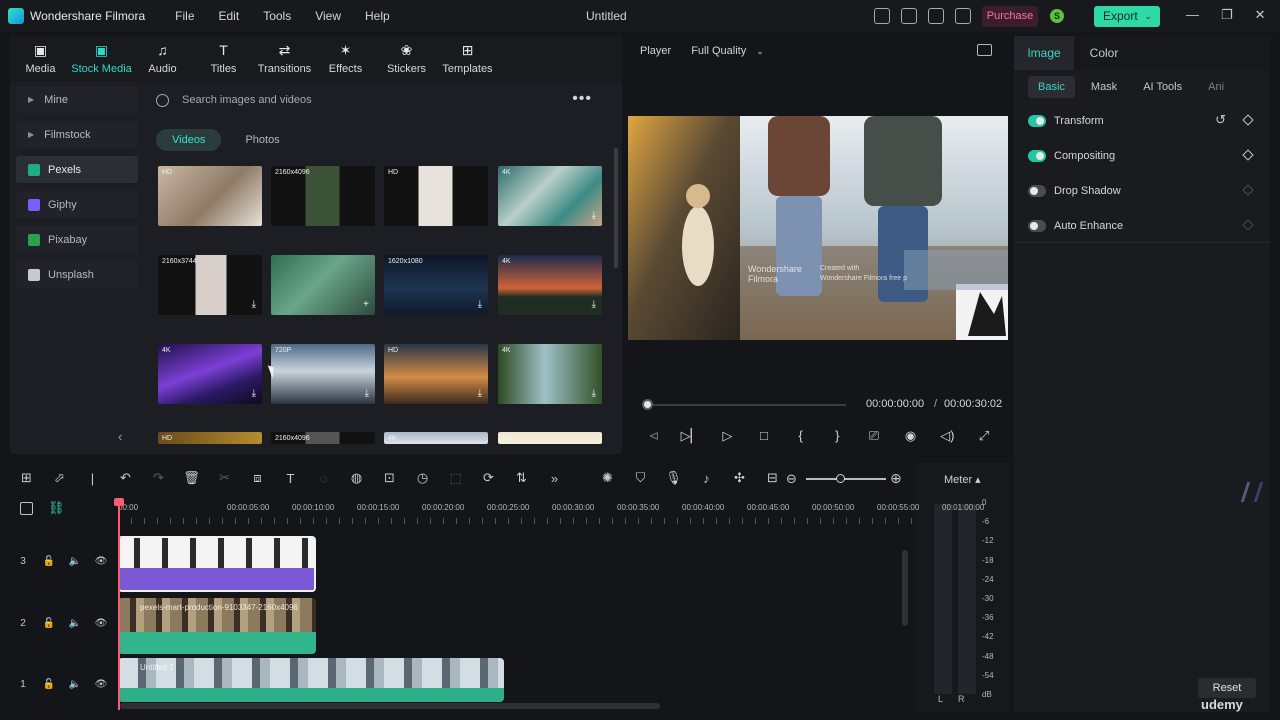 This screenshot has width=1280, height=720. I want to click on drop-shadow-toggle, so click(1037, 191).